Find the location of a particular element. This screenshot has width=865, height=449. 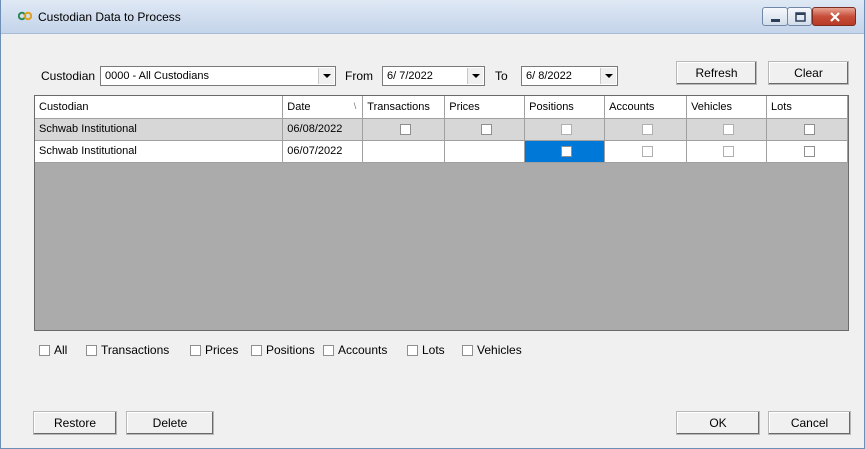

filter-positions: Positions is located at coordinates (283, 350).